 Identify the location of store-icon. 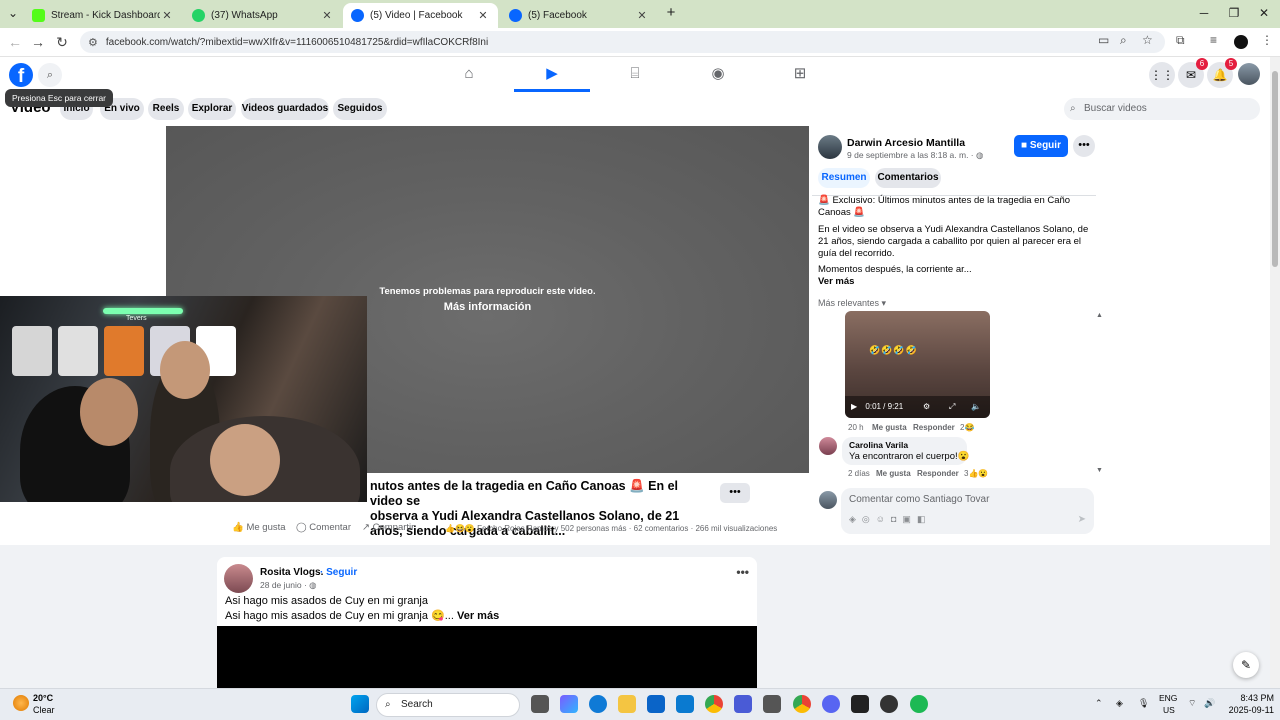
(685, 704).